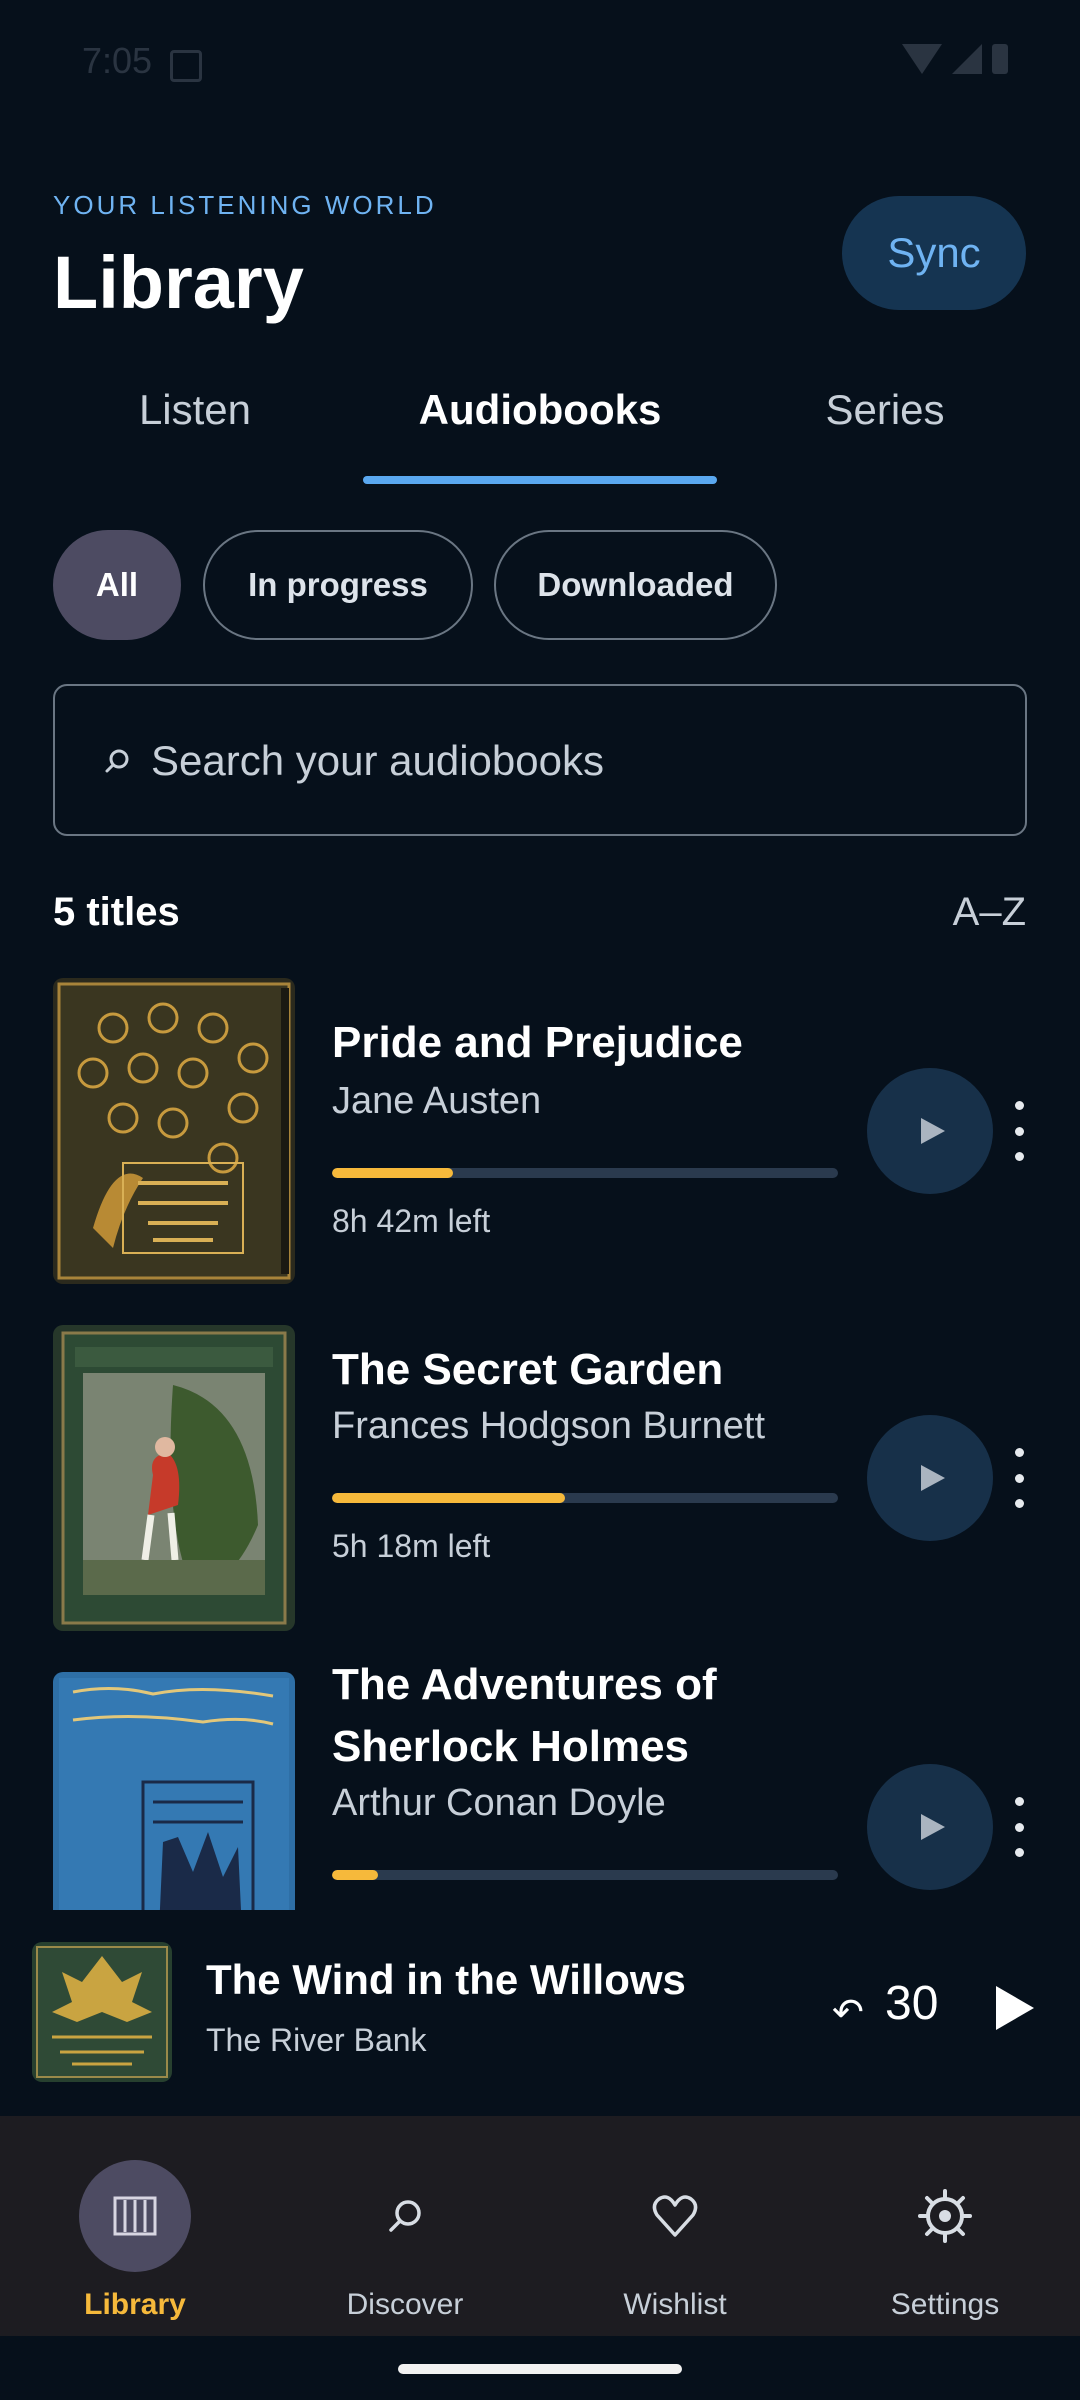 The height and width of the screenshot is (2400, 1080). I want to click on nav-label: Discover, so click(405, 2304).